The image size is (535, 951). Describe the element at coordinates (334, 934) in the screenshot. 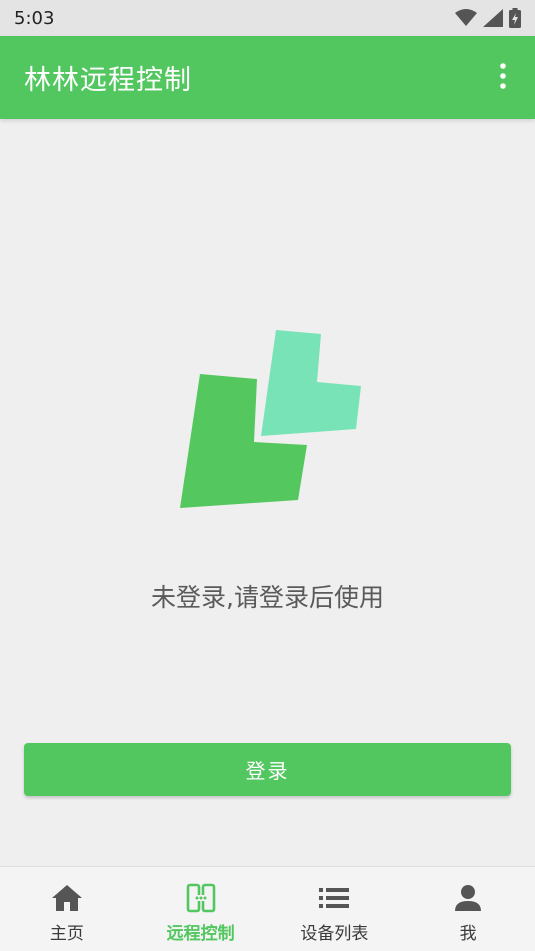

I see `nav-label-device-list: 设备列表` at that location.